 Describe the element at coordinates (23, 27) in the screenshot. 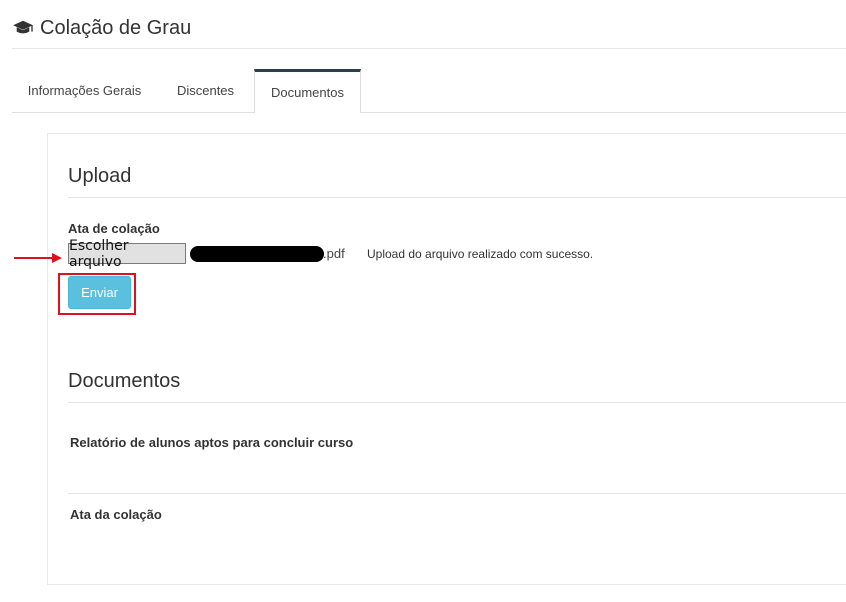

I see `graduation-cap-icon` at that location.